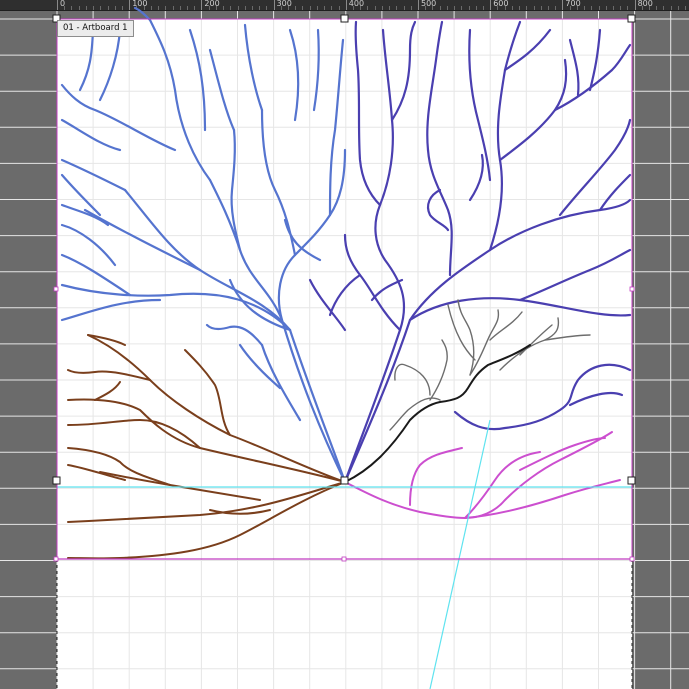 The width and height of the screenshot is (689, 689). What do you see at coordinates (482, 475) in the screenshot?
I see `magenta-branches` at bounding box center [482, 475].